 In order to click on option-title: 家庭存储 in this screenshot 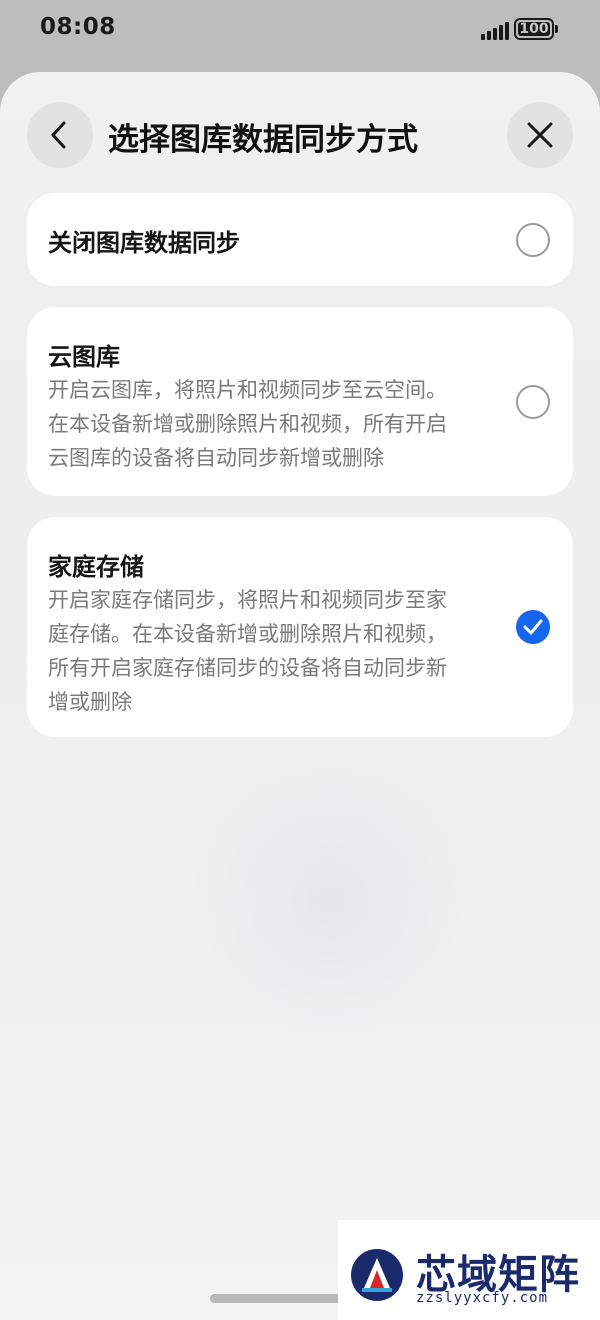, I will do `click(96, 567)`.